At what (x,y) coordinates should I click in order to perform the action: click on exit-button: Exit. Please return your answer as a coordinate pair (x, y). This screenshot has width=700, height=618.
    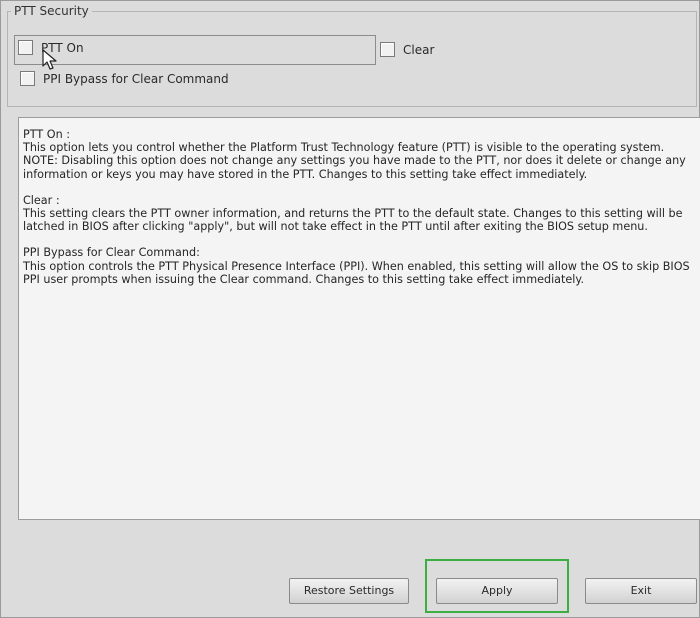
    Looking at the image, I should click on (641, 591).